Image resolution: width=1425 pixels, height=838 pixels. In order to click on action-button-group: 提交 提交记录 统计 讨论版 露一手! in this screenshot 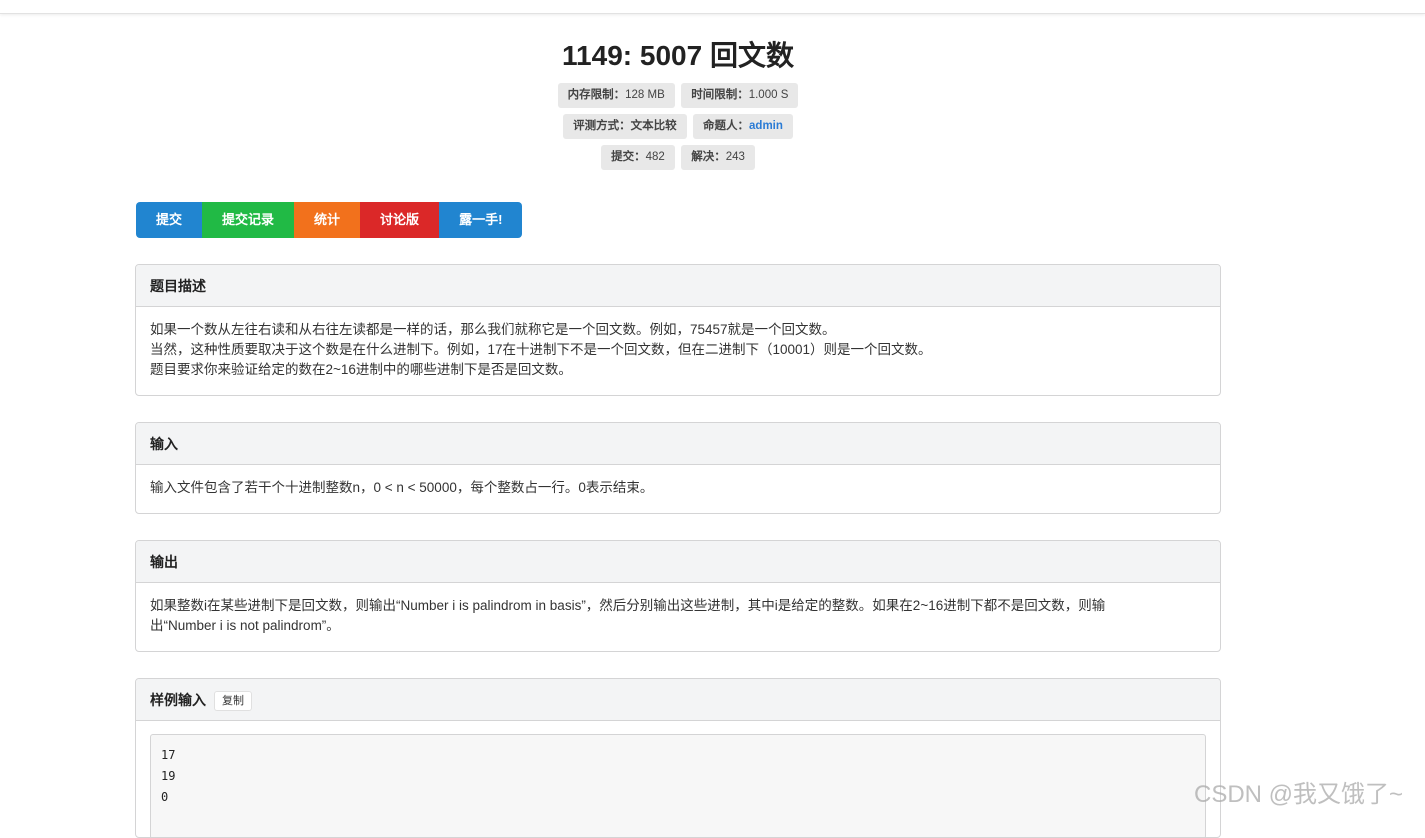, I will do `click(329, 220)`.